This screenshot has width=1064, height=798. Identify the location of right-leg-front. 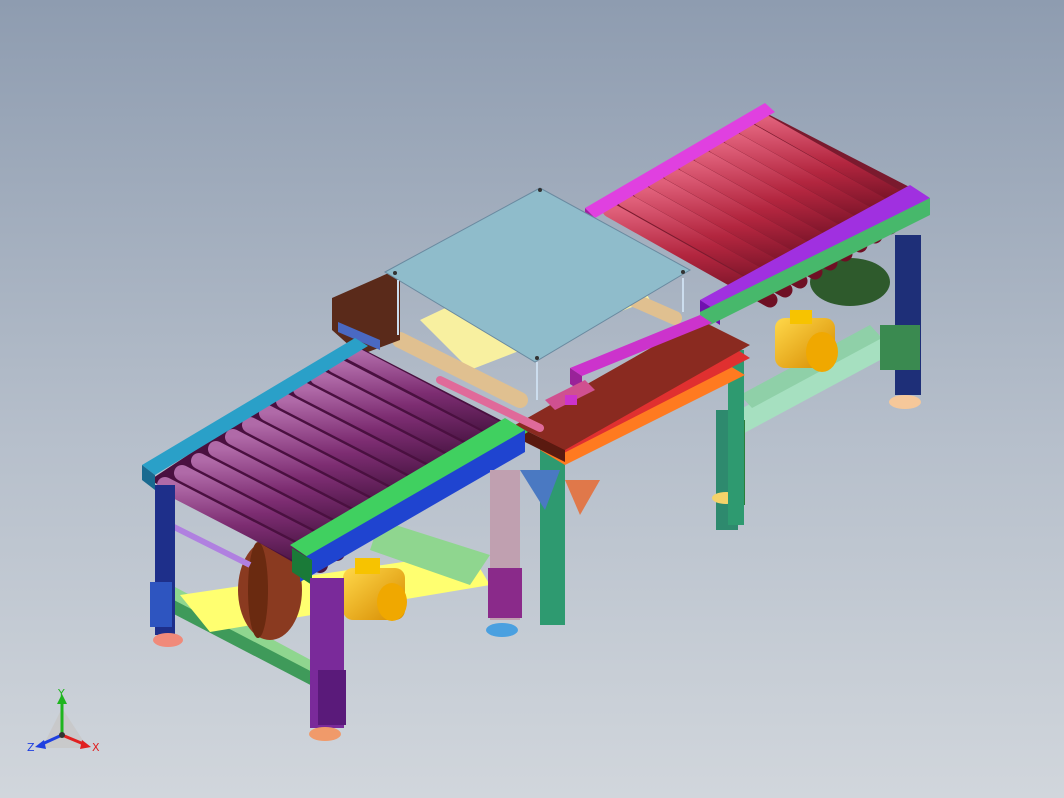
(908, 315).